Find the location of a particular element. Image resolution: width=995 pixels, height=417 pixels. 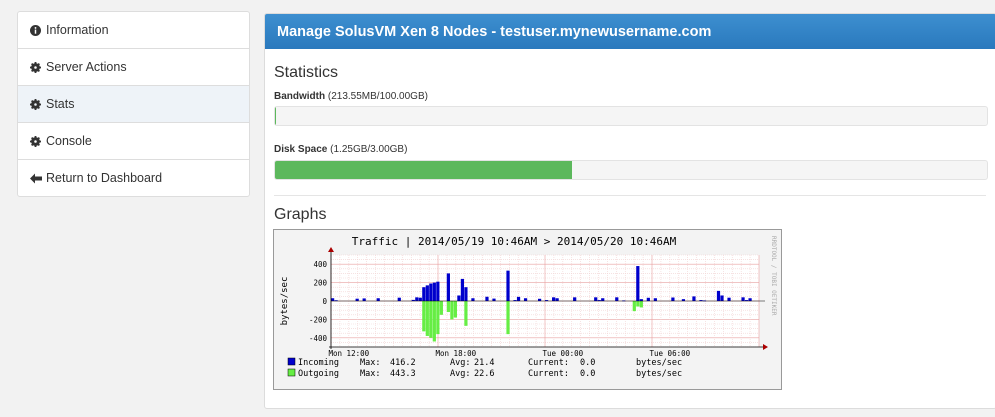

legend-text: 443.3 is located at coordinates (403, 374).